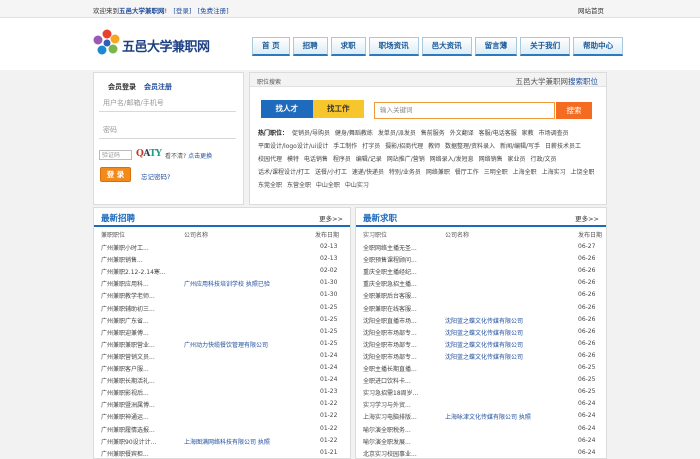 The image size is (700, 459). Describe the element at coordinates (284, 172) in the screenshot. I see `hot-job-link: 话术/课程设计/打工` at that location.